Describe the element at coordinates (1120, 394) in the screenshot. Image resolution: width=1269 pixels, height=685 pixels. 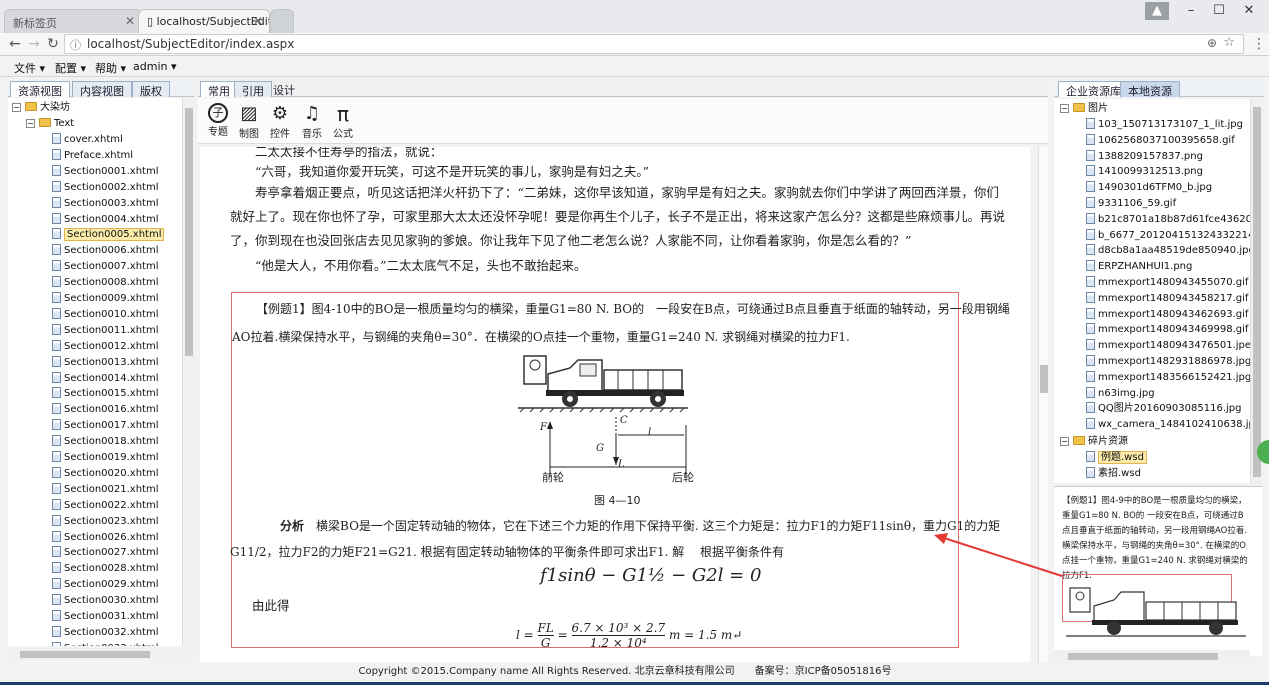
I see `tree-image-item: n63img.jpg` at that location.